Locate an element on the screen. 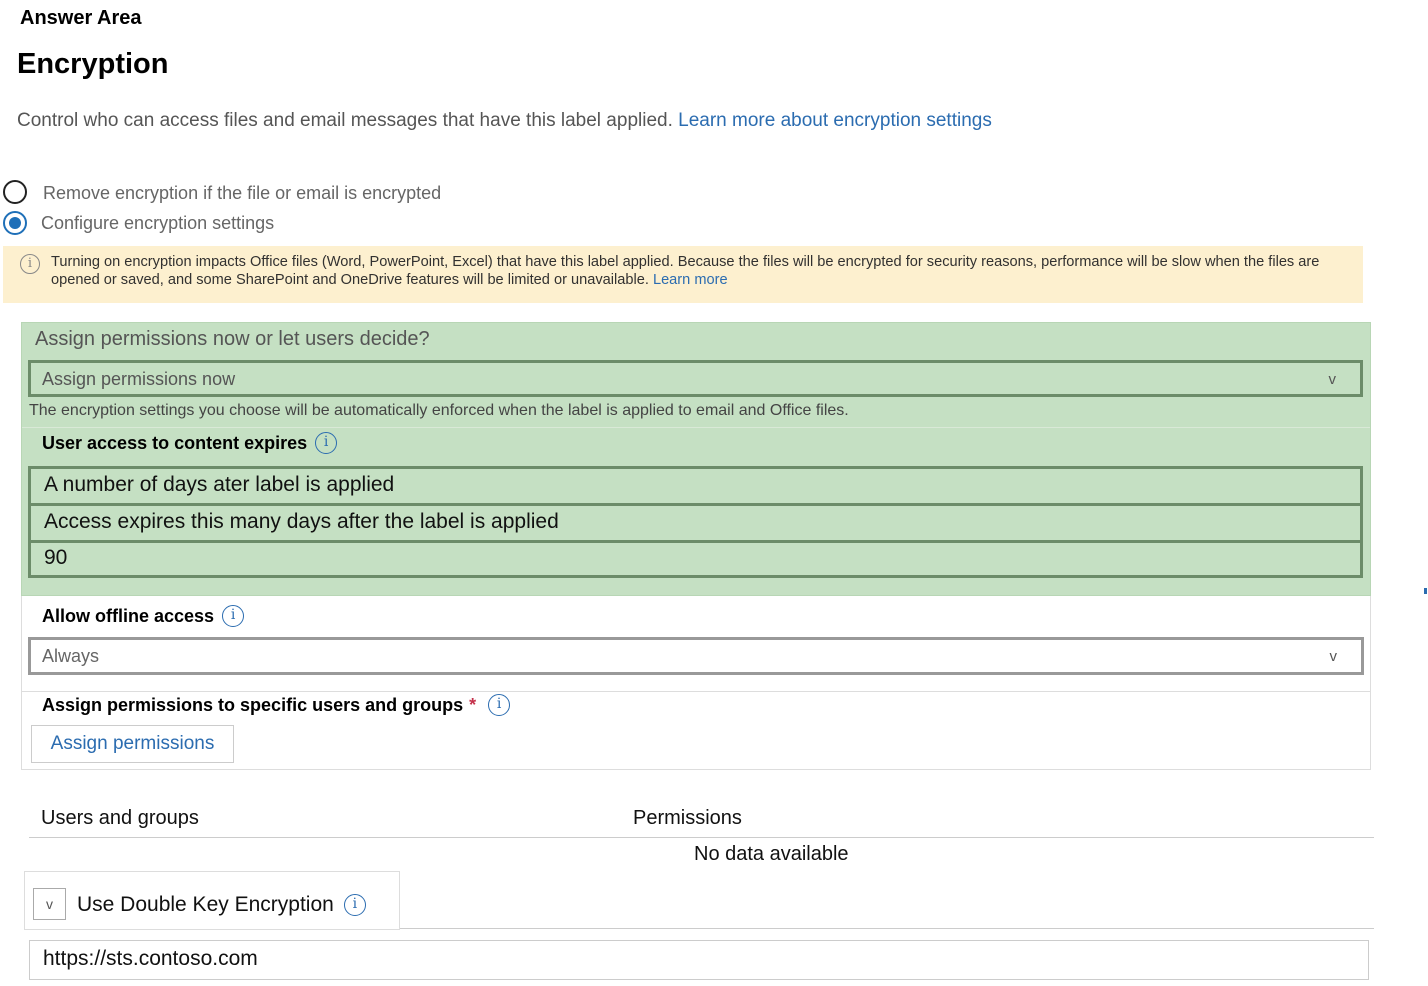 This screenshot has width=1428, height=986. configure-encryption-radio is located at coordinates (15, 223).